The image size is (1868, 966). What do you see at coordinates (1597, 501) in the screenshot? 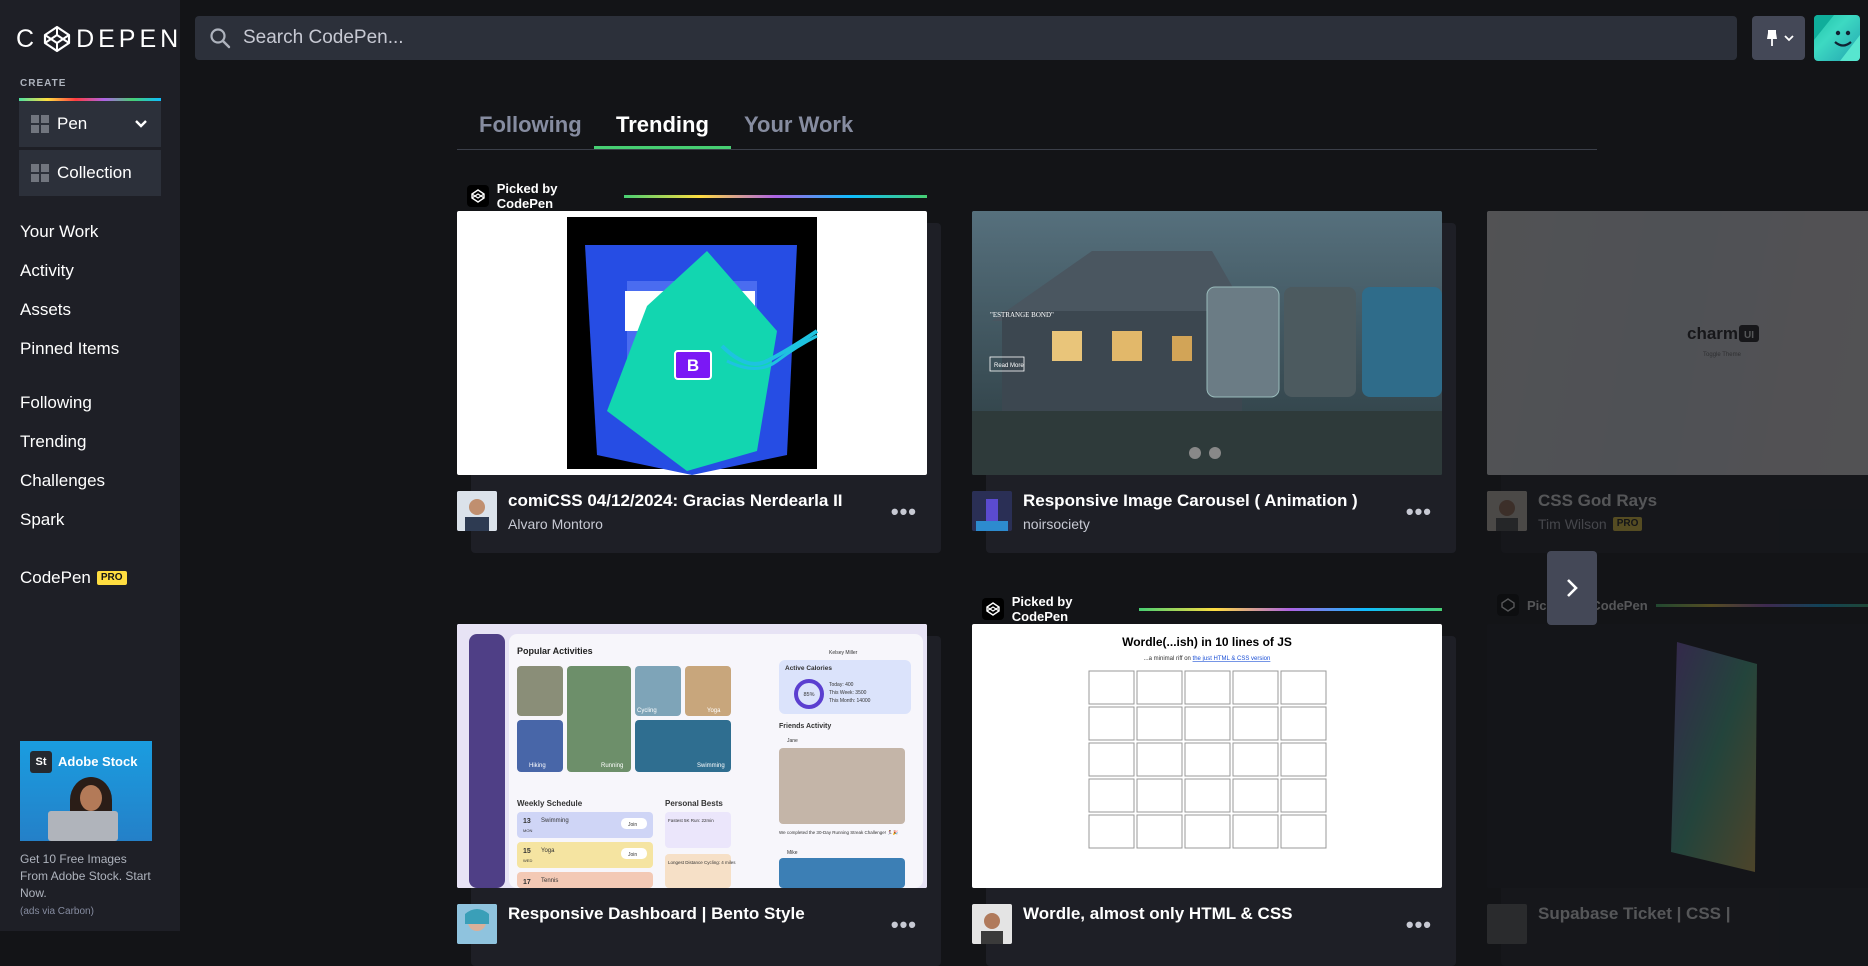
I see `pen-title: CSS God Rays` at bounding box center [1597, 501].